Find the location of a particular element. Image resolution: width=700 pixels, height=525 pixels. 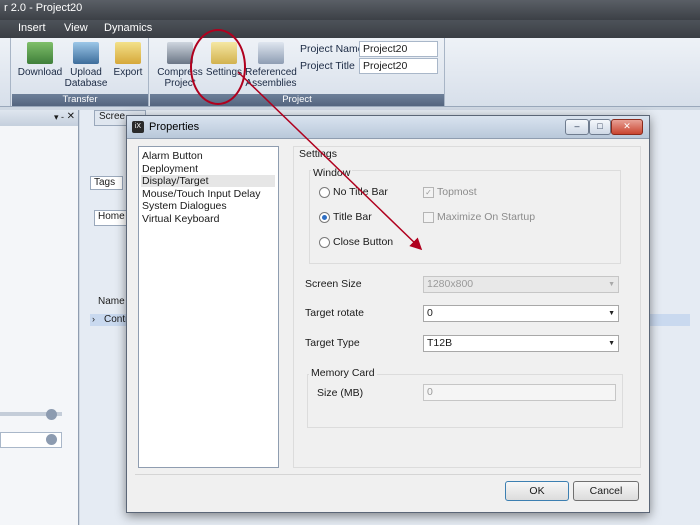

tab-home: Home is located at coordinates (111, 218).